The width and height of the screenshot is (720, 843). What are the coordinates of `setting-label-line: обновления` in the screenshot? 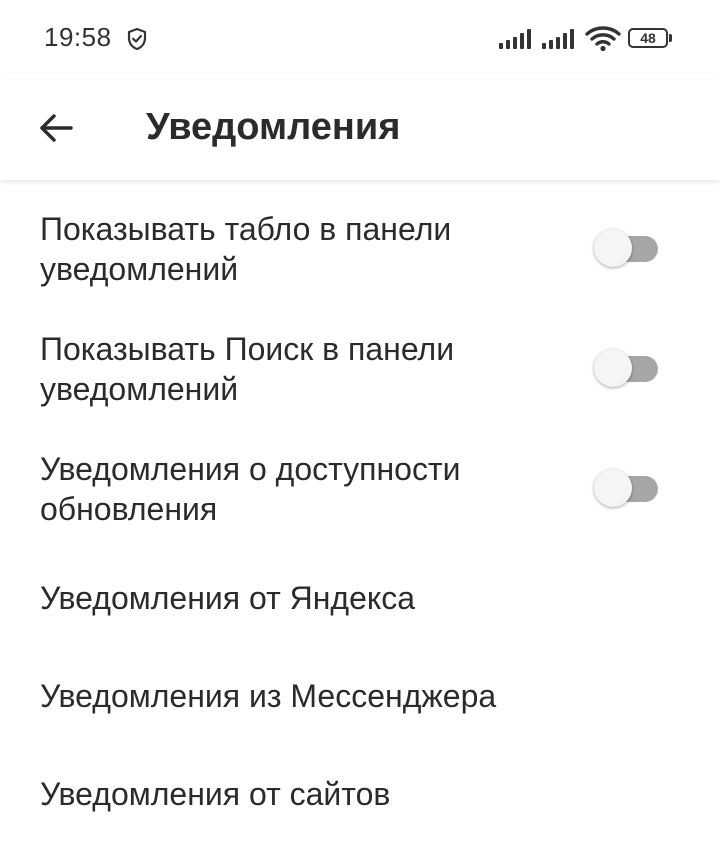 It's located at (129, 509).